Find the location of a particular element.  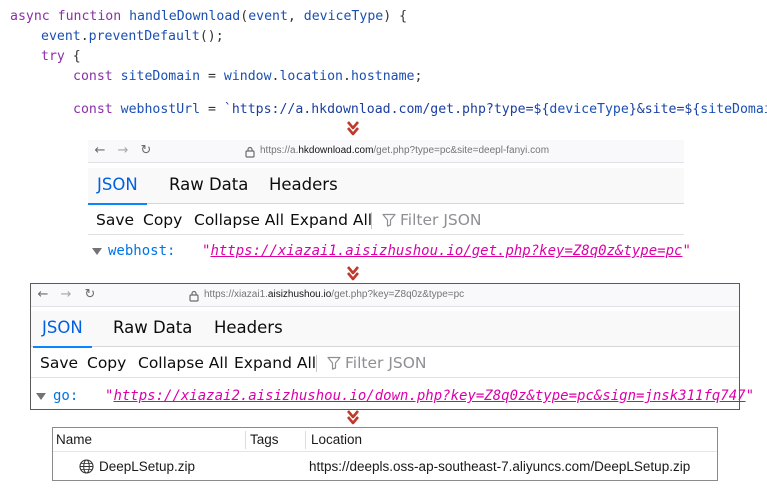

code-token: try is located at coordinates (53, 56).